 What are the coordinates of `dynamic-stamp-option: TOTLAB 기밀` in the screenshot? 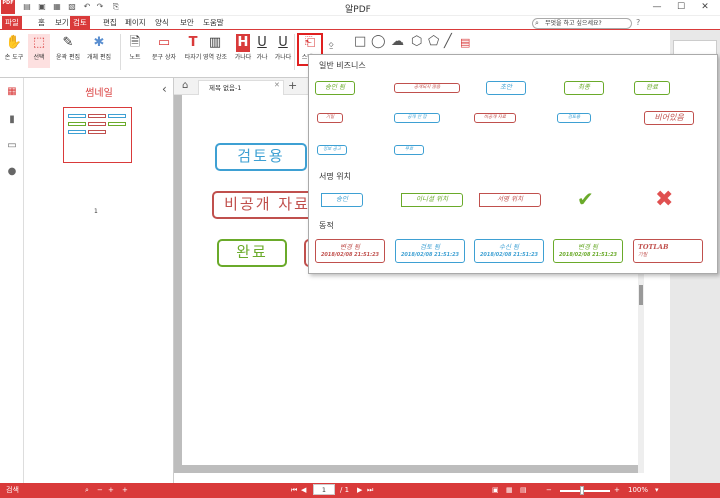 It's located at (668, 251).